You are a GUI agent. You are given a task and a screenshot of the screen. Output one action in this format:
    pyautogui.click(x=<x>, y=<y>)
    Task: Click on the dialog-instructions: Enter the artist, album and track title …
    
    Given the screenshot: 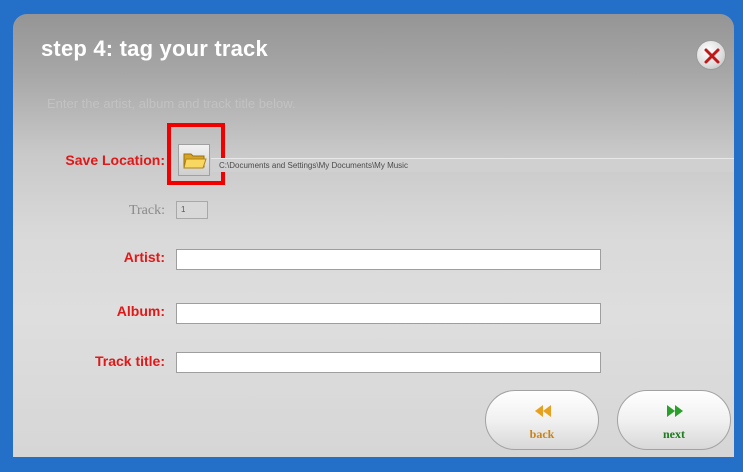 What is the action you would take?
    pyautogui.click(x=171, y=103)
    